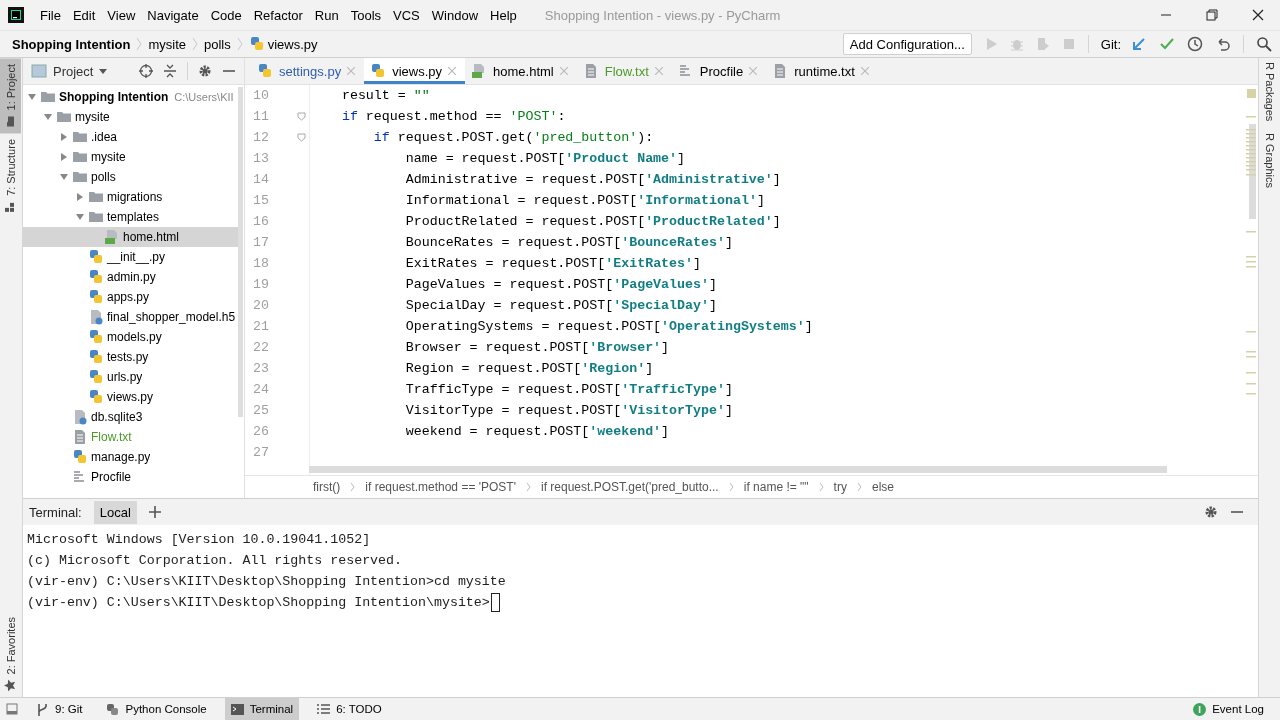 The image size is (1280, 720). I want to click on tree-item: apps.py, so click(130, 297).